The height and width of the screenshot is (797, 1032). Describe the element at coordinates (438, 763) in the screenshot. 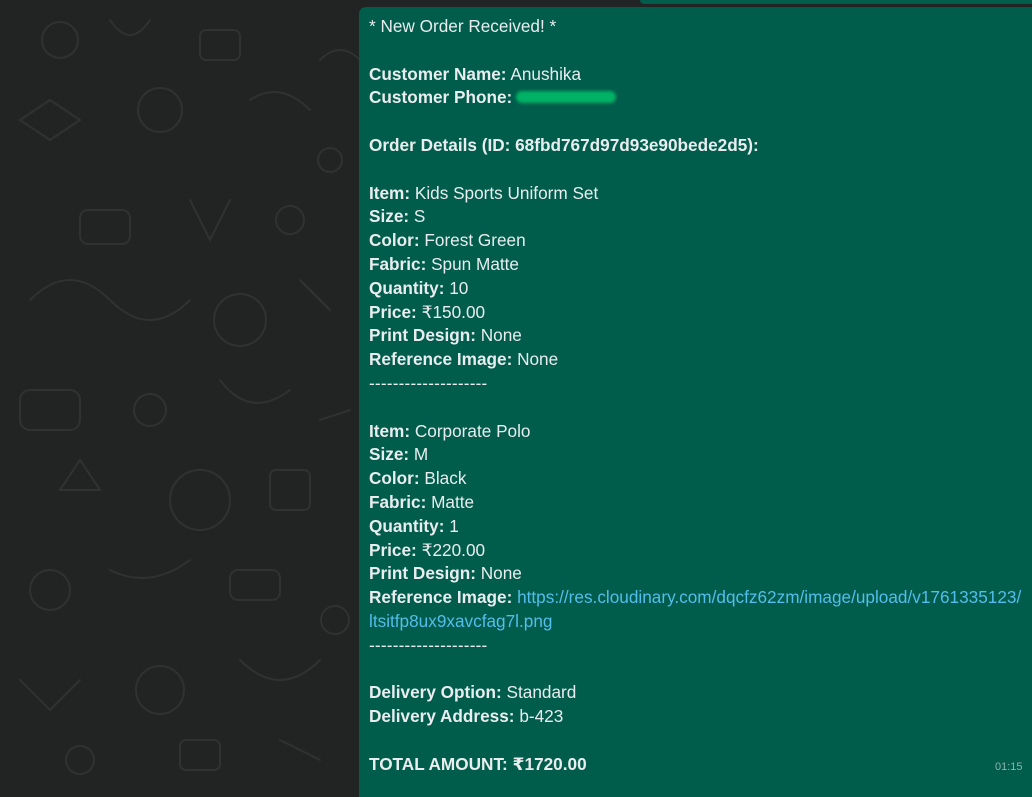

I see `total-amount-label: TOTAL AMOUNT:` at that location.